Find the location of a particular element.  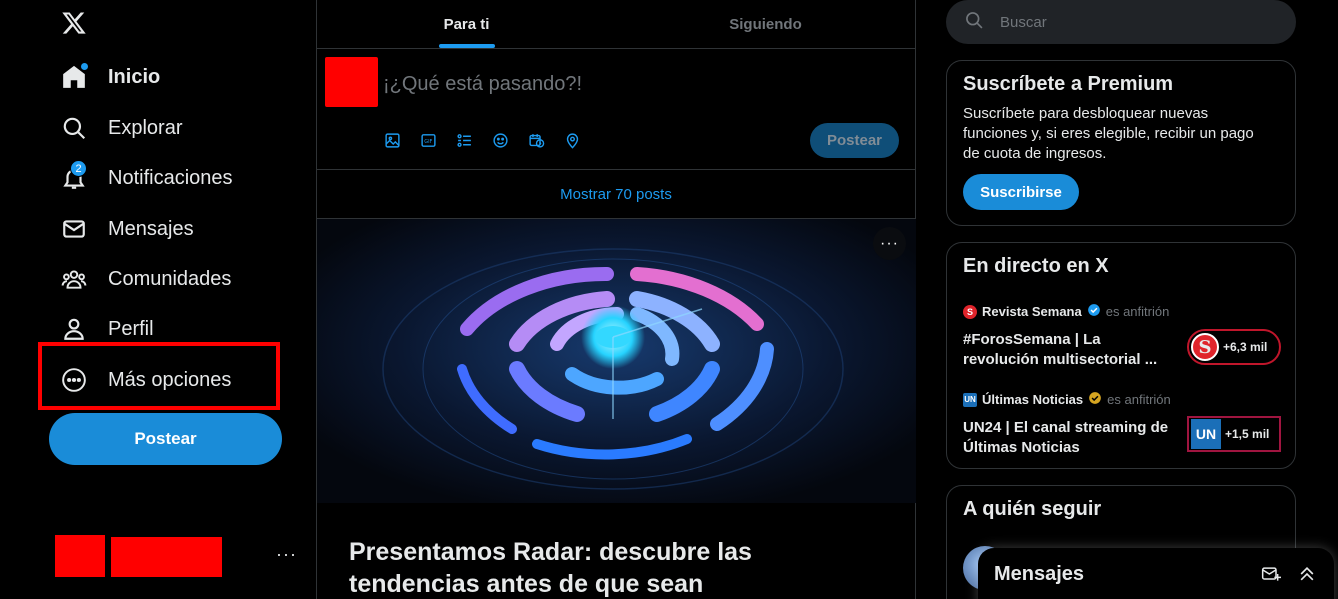

svg-text: GIF is located at coordinates (428, 141).